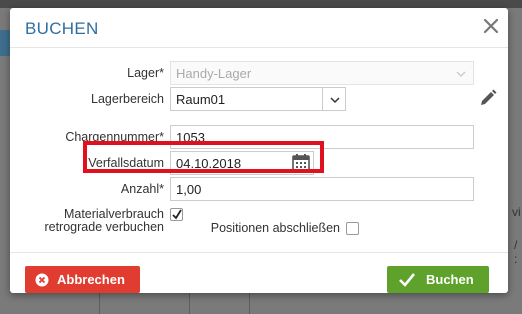 Image resolution: width=522 pixels, height=314 pixels. Describe the element at coordinates (322, 189) in the screenshot. I see `anzahl-input: 1,00` at that location.